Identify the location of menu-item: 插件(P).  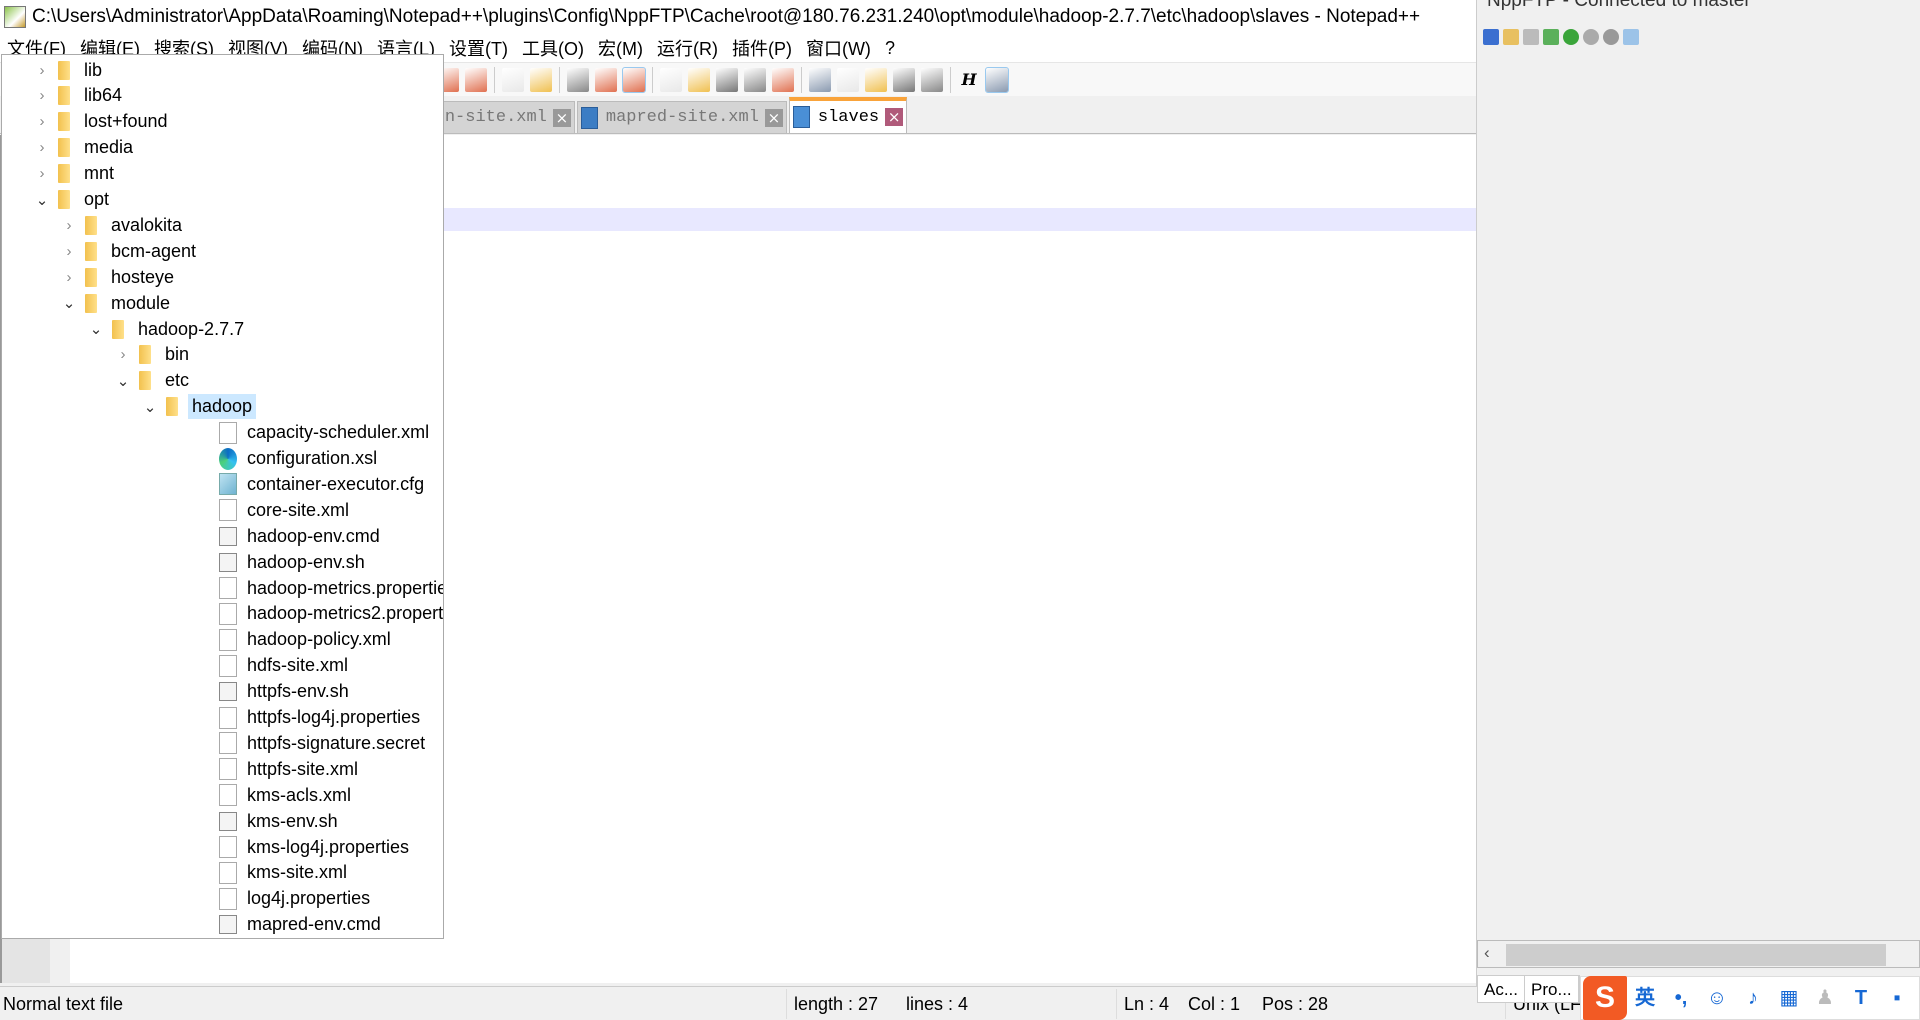
(762, 48).